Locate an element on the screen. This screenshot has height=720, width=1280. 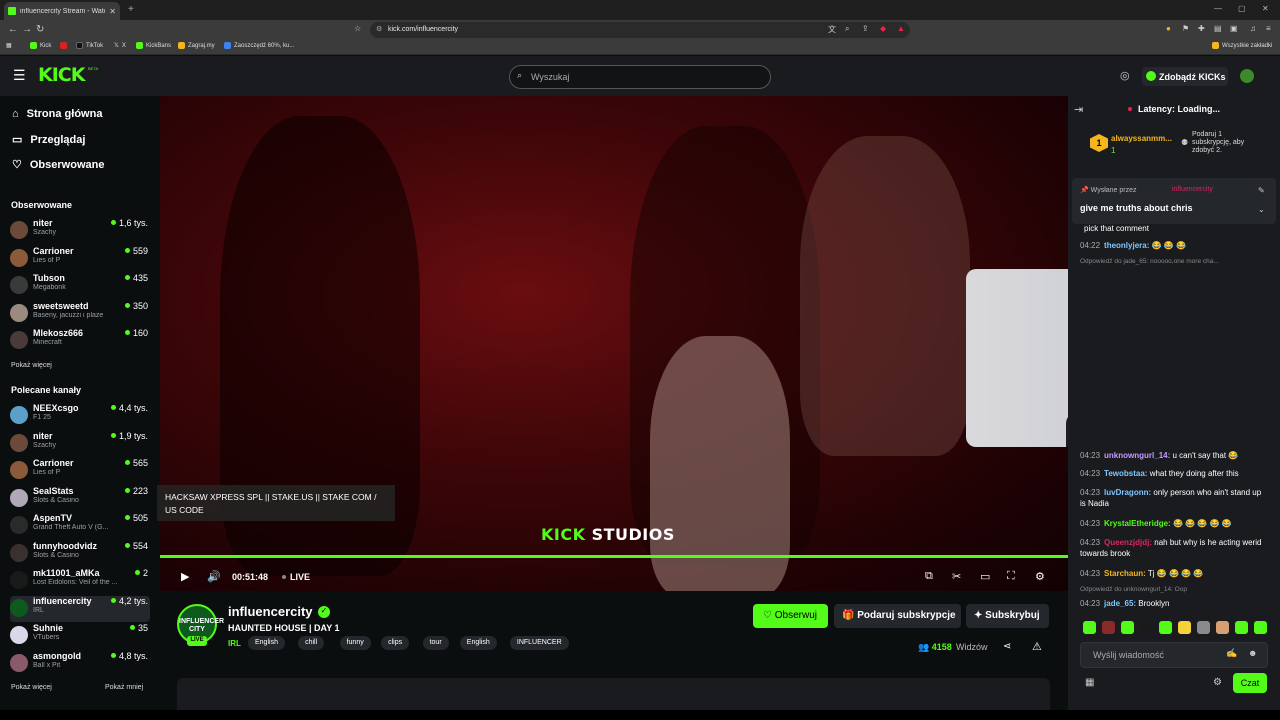
stream-category: IRL is located at coordinates (234, 643).